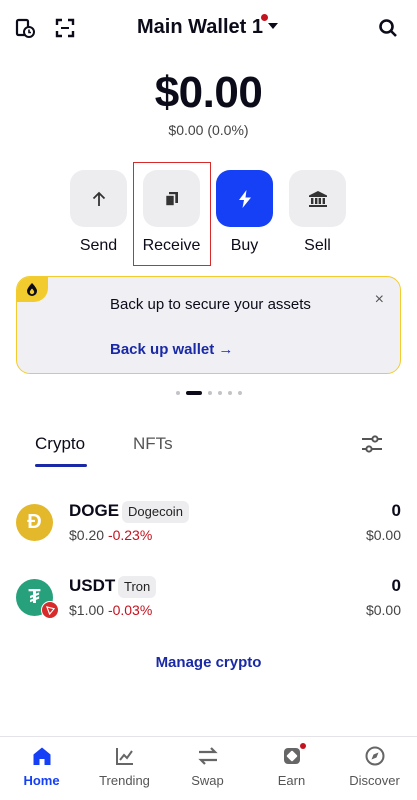  I want to click on nav-earn: Earn, so click(291, 765).